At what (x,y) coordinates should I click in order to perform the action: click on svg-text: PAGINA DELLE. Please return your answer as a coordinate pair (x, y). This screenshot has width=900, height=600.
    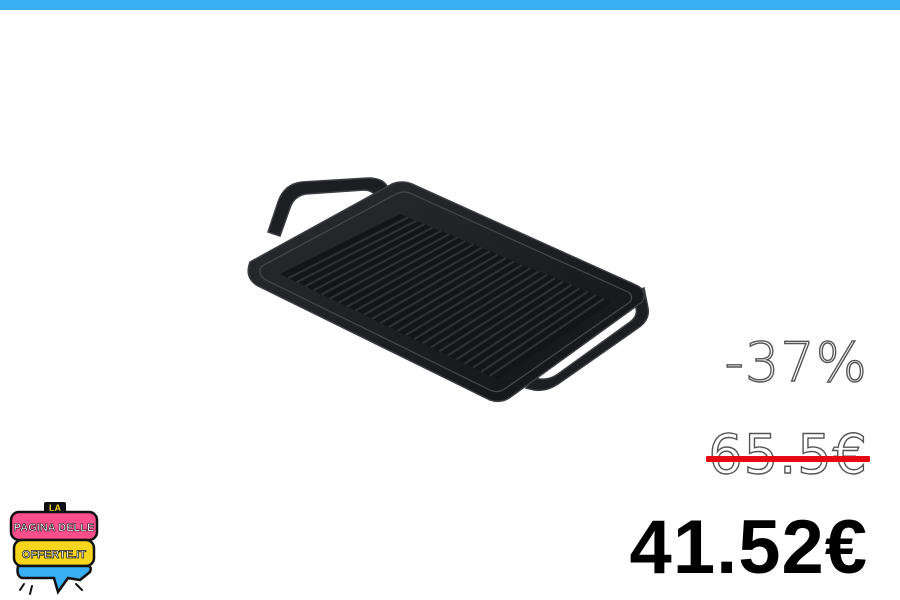
    Looking at the image, I should click on (54, 528).